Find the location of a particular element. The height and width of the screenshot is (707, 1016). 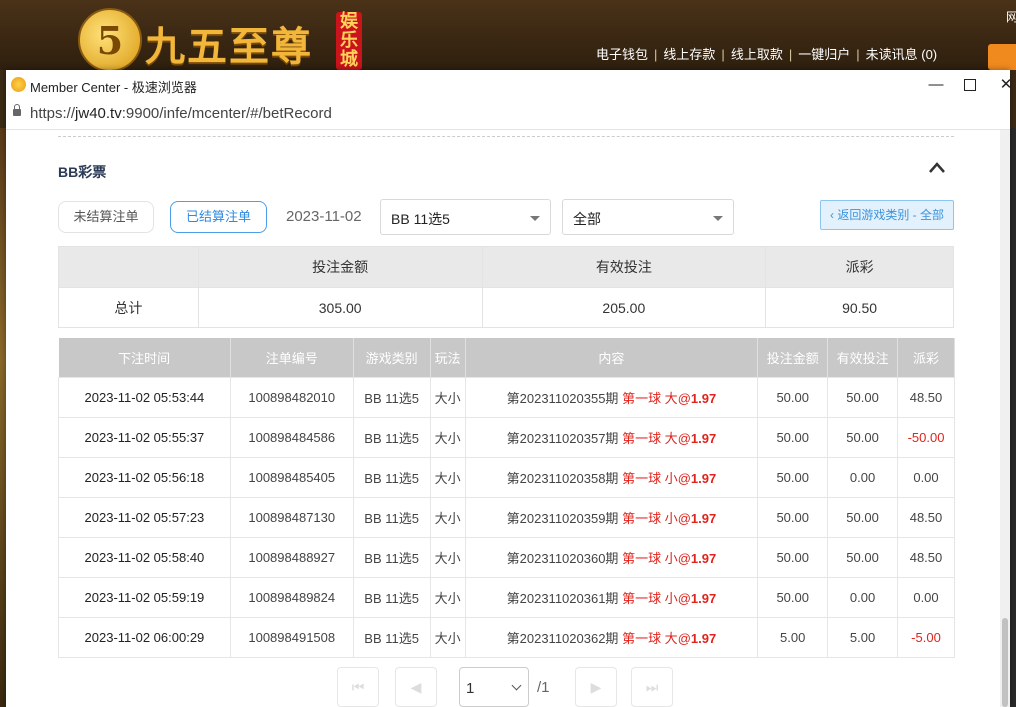

cell-bet-id: 100898484586 is located at coordinates (291, 437).